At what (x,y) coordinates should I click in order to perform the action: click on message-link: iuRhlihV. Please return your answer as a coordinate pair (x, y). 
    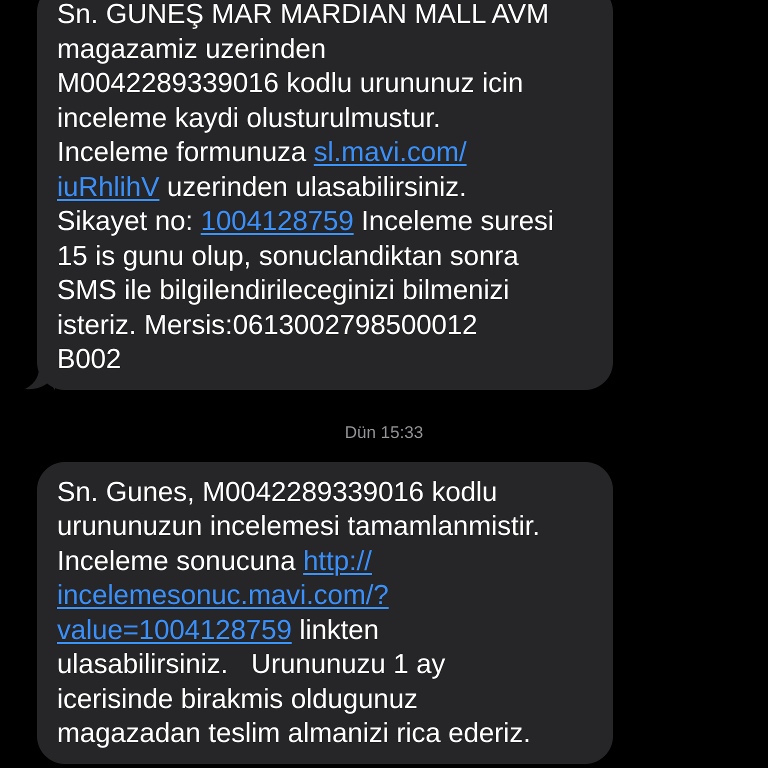
    Looking at the image, I should click on (108, 186).